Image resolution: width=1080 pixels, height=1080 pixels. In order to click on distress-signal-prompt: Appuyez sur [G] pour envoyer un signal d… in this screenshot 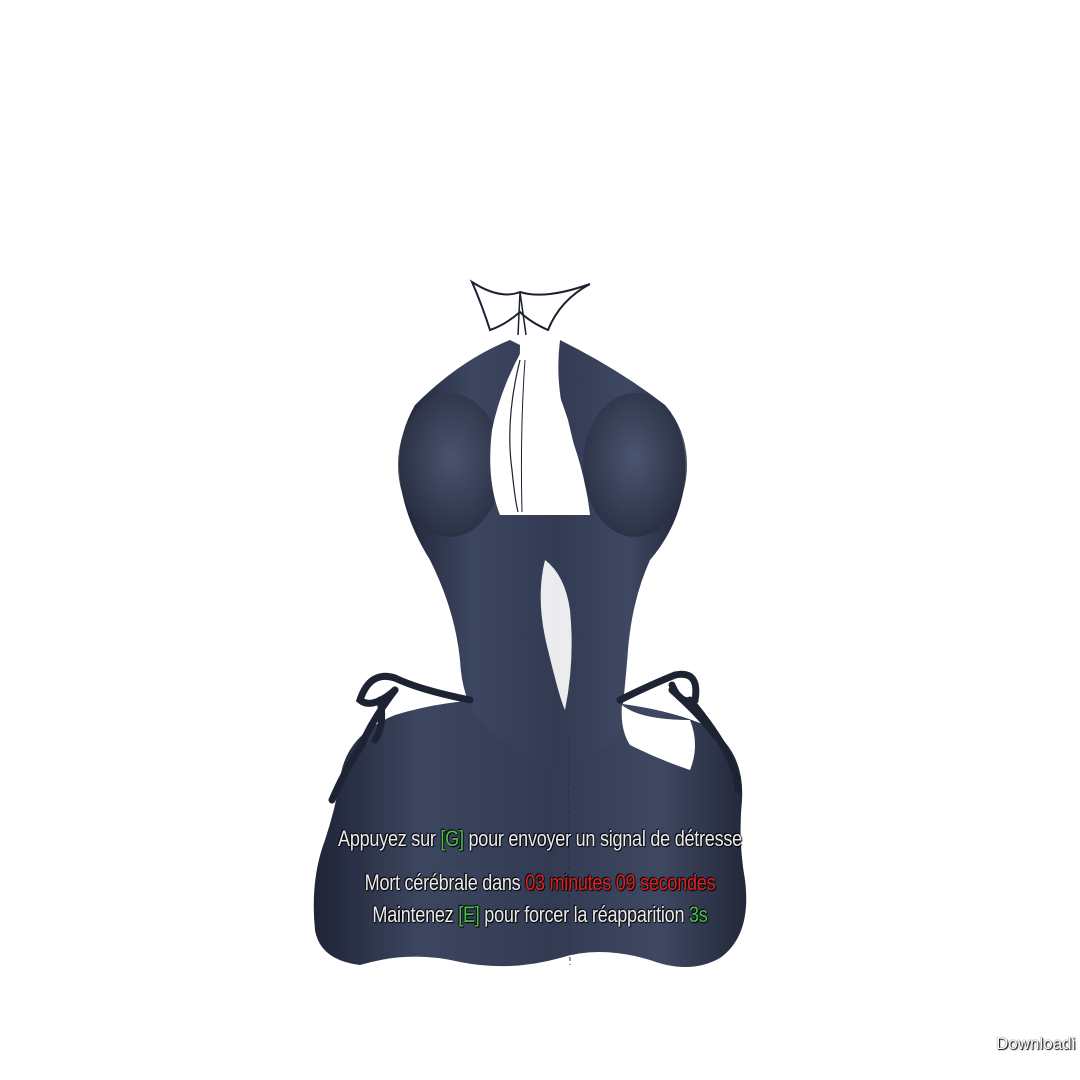, I will do `click(540, 839)`.